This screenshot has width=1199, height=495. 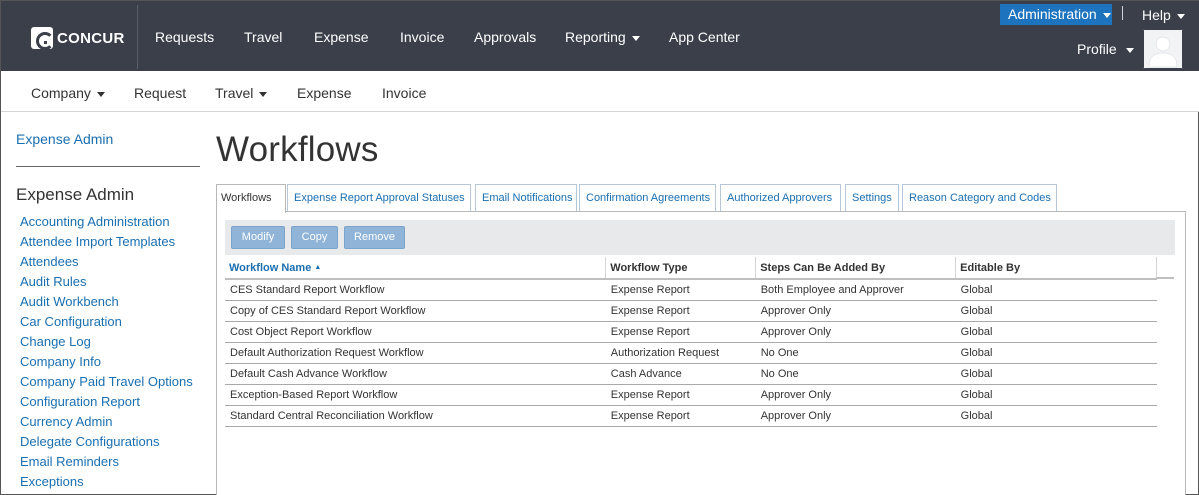 What do you see at coordinates (263, 37) in the screenshot?
I see `nav-travel: Travel` at bounding box center [263, 37].